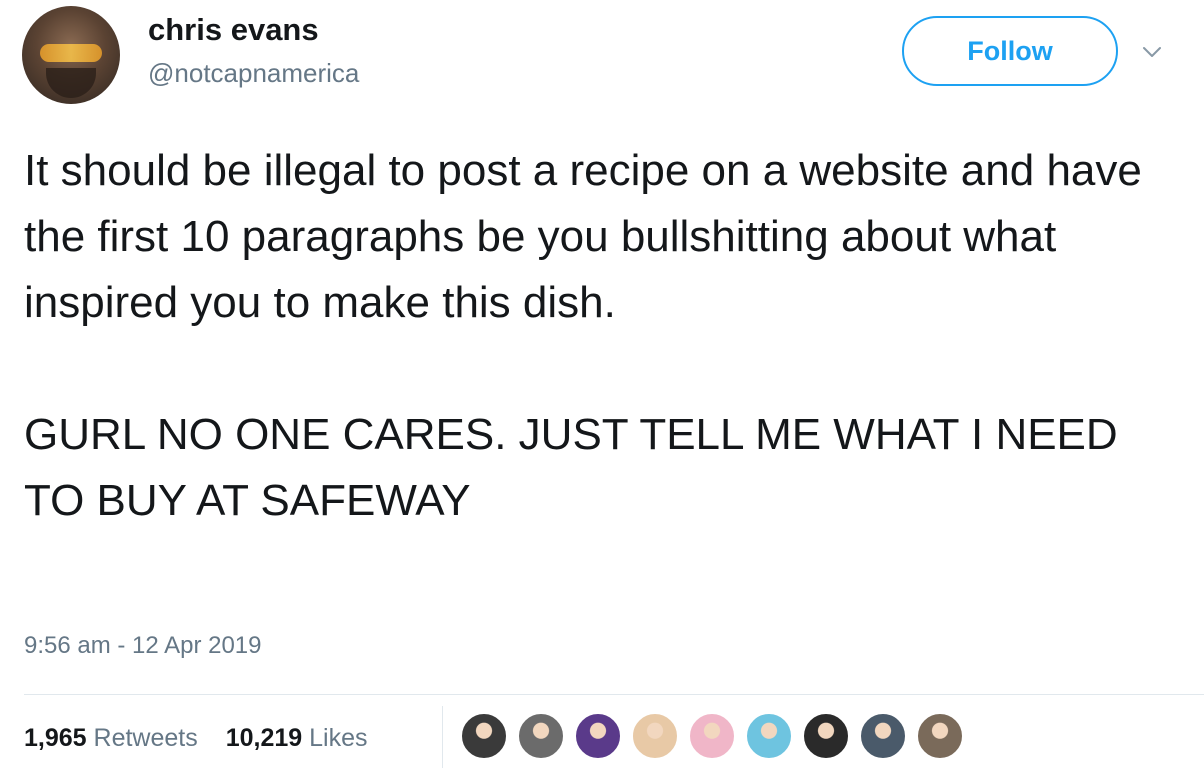  What do you see at coordinates (253, 73) in the screenshot?
I see `user-handle: @notcapnamerica` at bounding box center [253, 73].